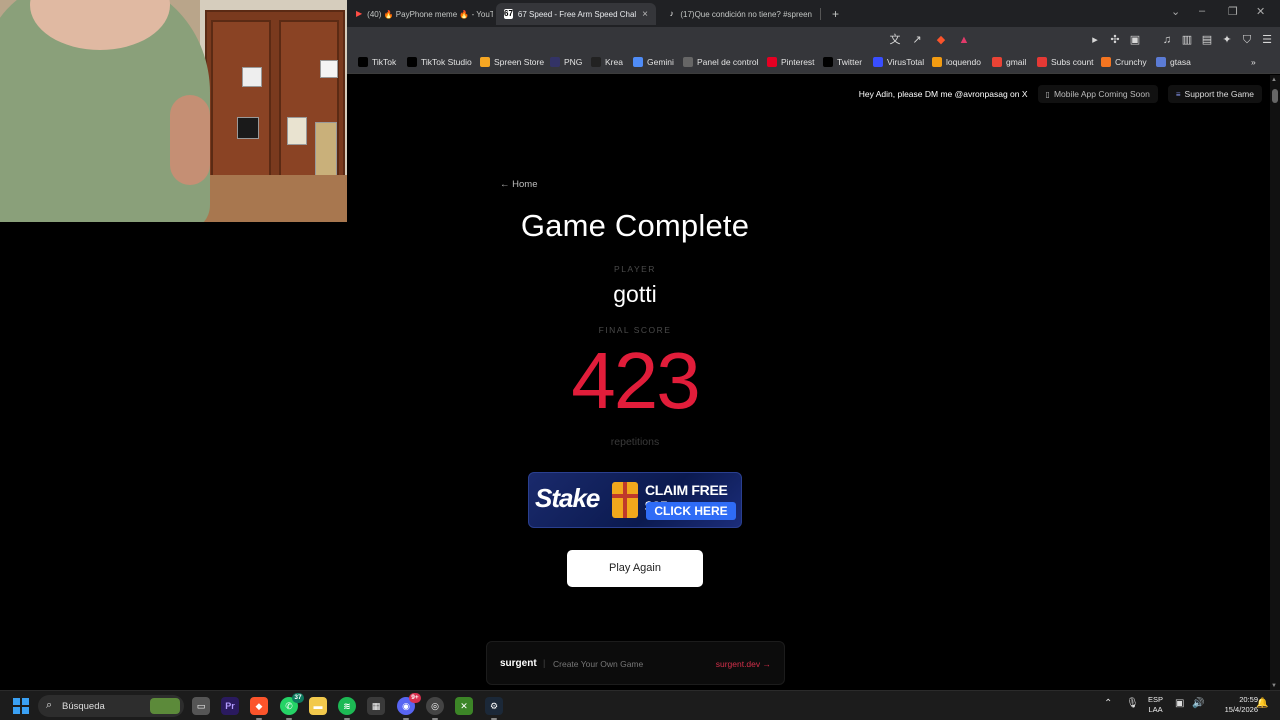  What do you see at coordinates (1233, 11) in the screenshot?
I see `maximize-icon: ❐` at bounding box center [1233, 11].